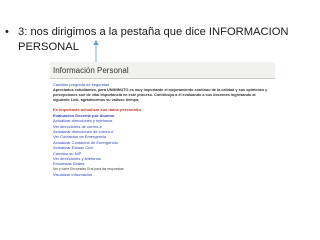 Image resolution: width=320 pixels, height=240 pixels. I want to click on view-information-link: Visualizar Informacion, so click(162, 174).